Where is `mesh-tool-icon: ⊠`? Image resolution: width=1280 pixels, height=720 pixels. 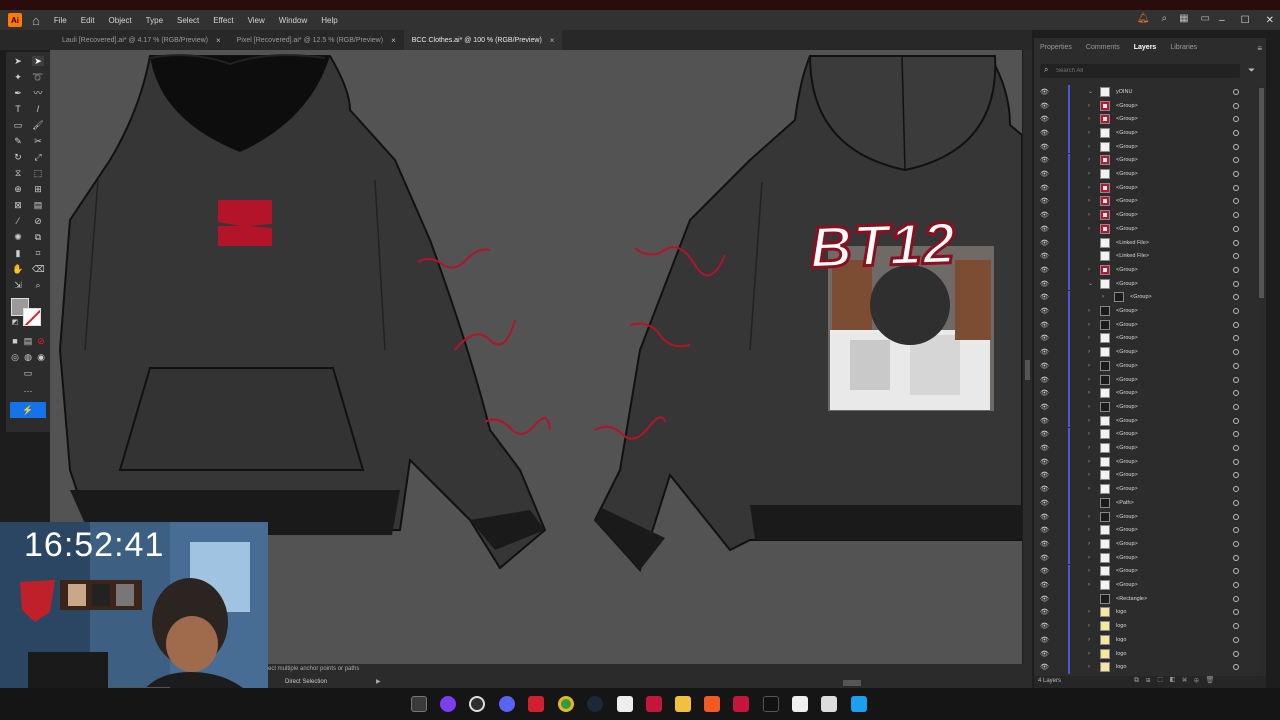
mesh-tool-icon: ⊠ is located at coordinates (18, 205).